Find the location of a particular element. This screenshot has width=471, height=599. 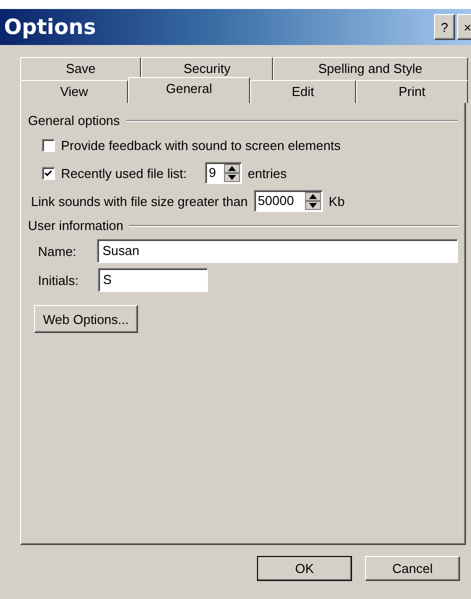

dialog-button: OK is located at coordinates (304, 568).